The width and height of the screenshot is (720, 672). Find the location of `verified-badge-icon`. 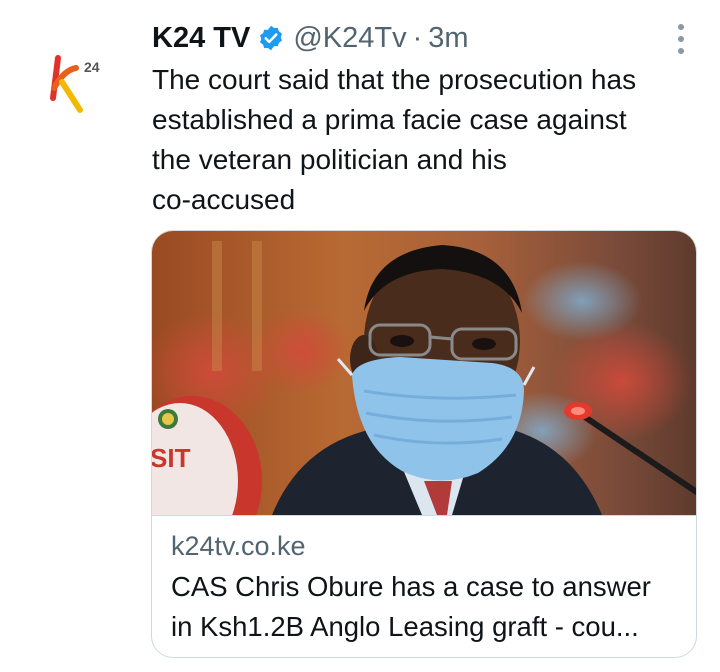

verified-badge-icon is located at coordinates (271, 38).